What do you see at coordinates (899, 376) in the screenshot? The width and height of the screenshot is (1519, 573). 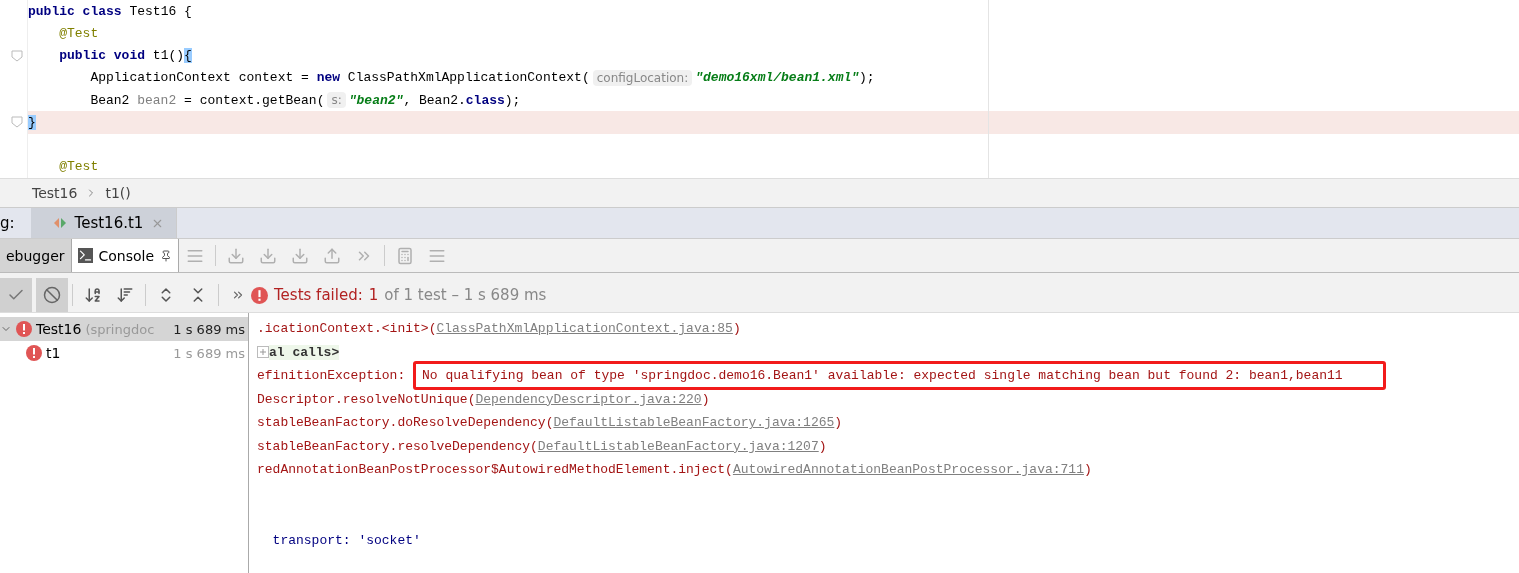 I see `error-message: No qualifying bean of type 'springdoc.demo16.Bean1' available: expected single matching bean but found 2: bean1,bean11` at bounding box center [899, 376].